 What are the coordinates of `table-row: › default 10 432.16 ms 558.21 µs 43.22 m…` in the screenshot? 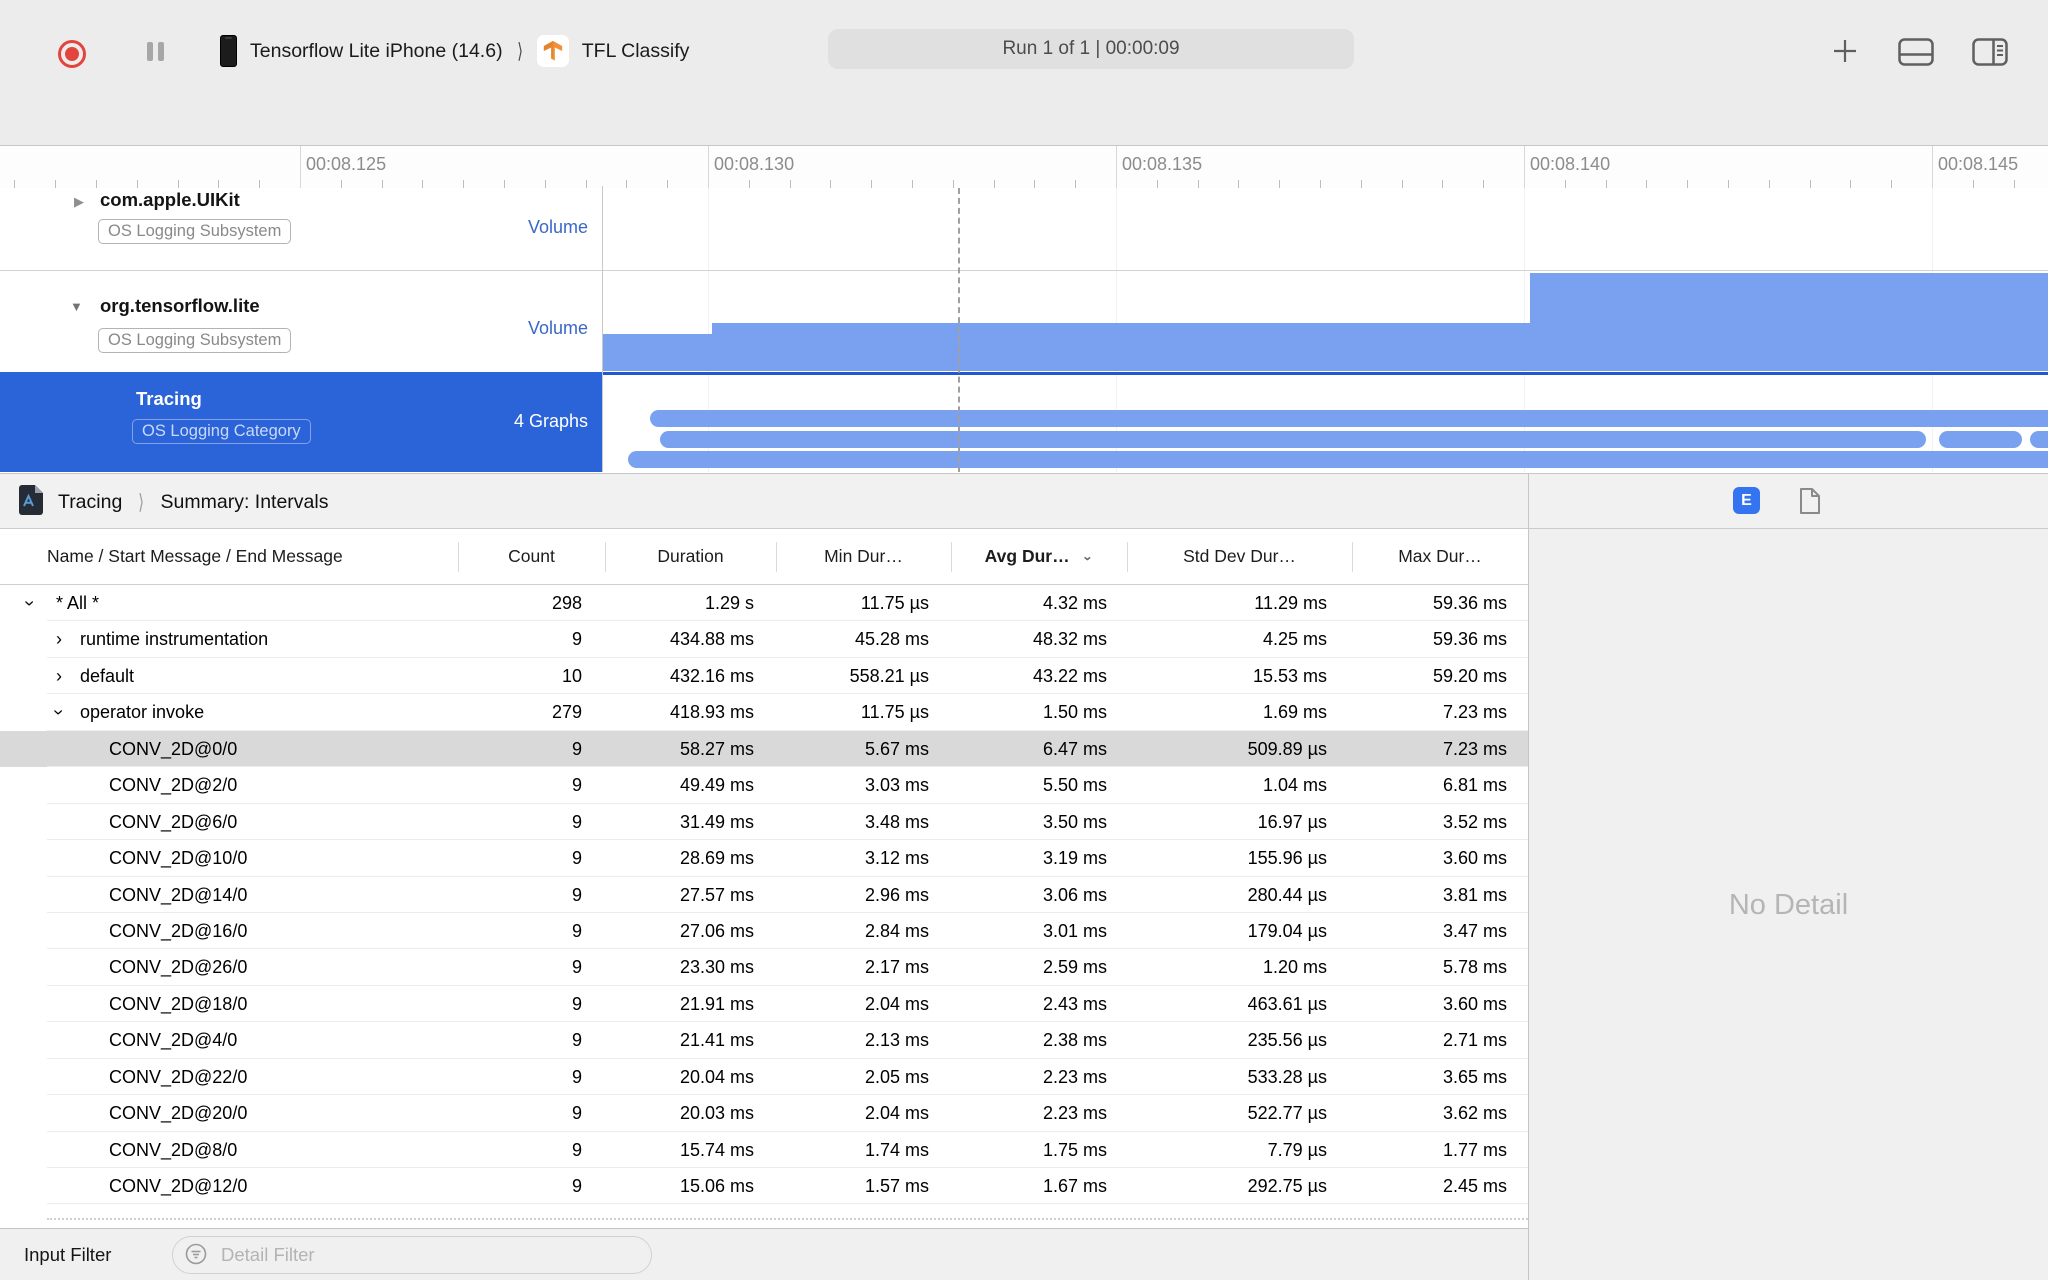 It's located at (764, 676).